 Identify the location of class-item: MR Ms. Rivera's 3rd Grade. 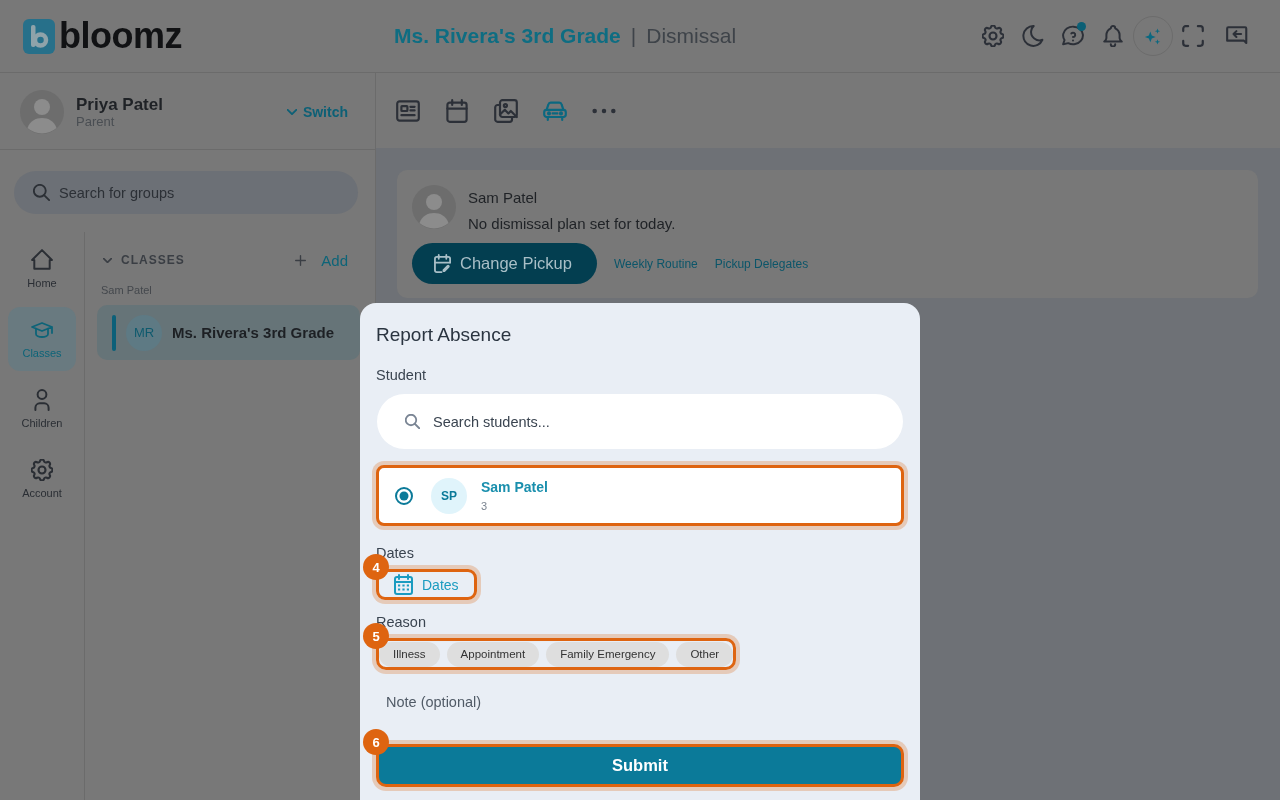
(228, 332).